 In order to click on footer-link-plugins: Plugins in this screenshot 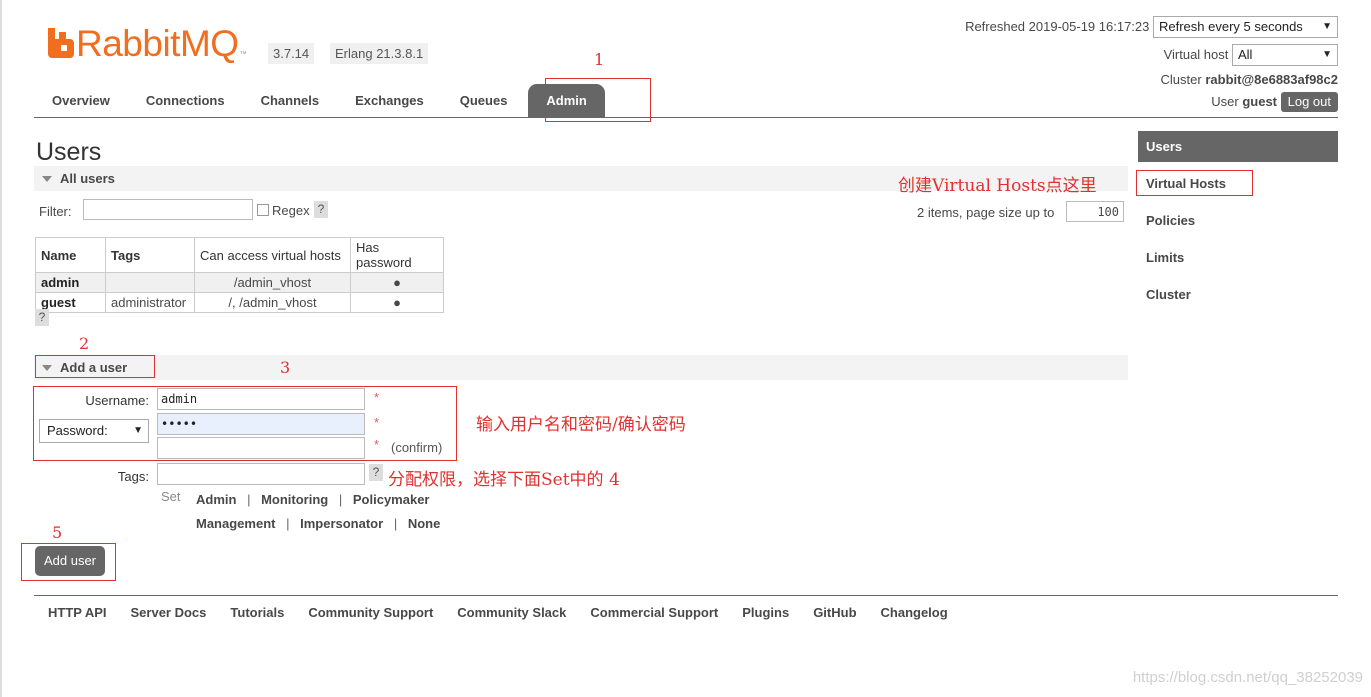, I will do `click(765, 612)`.